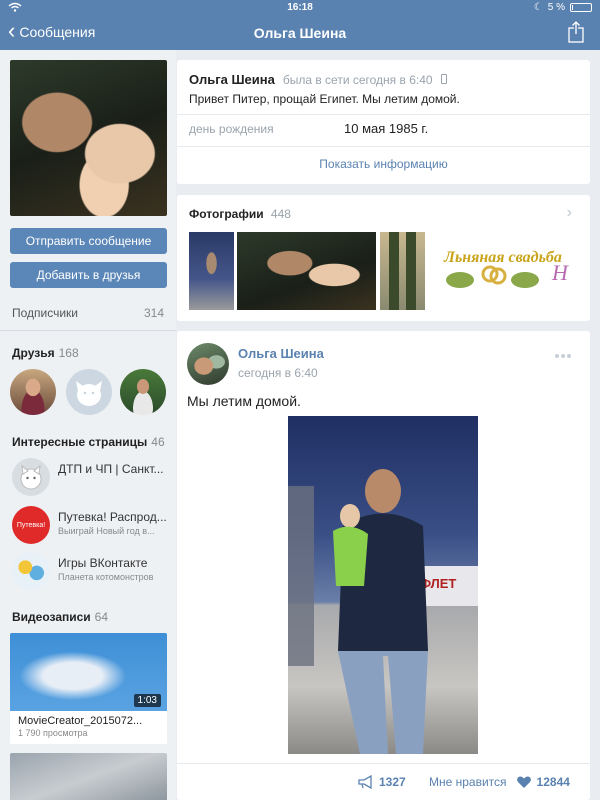 This screenshot has width=600, height=800. I want to click on page-name: Игры ВКонтакте, so click(103, 563).